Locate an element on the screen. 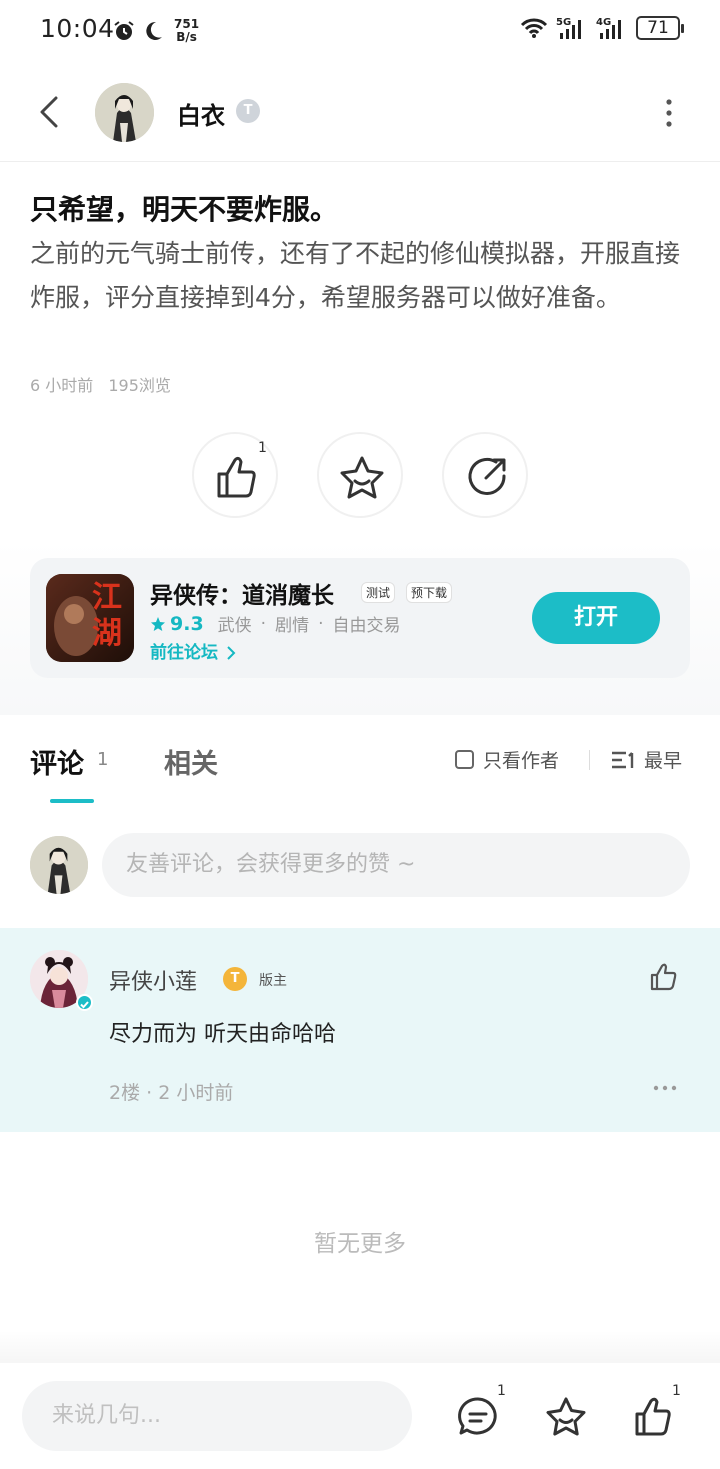 This screenshot has width=720, height=1469. tab-comments-count: 1 is located at coordinates (103, 759).